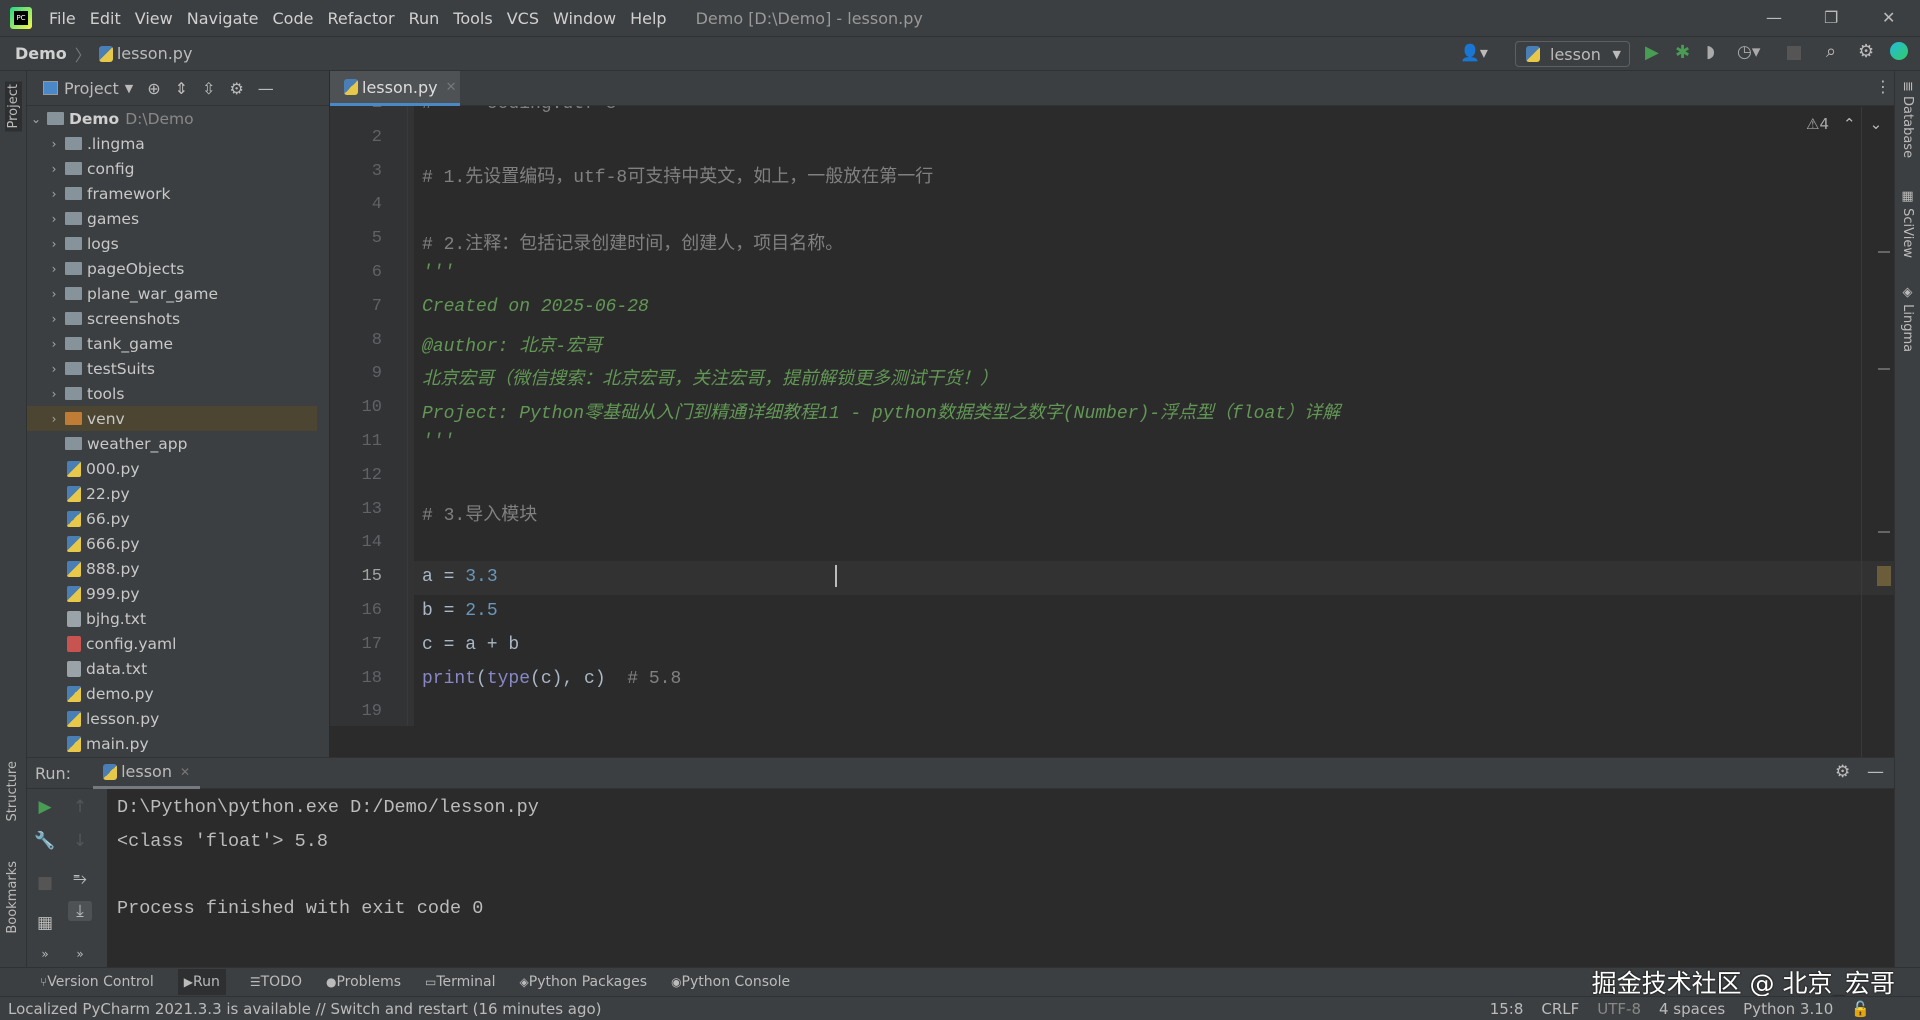  I want to click on close-icon: ✕, so click(1888, 17).